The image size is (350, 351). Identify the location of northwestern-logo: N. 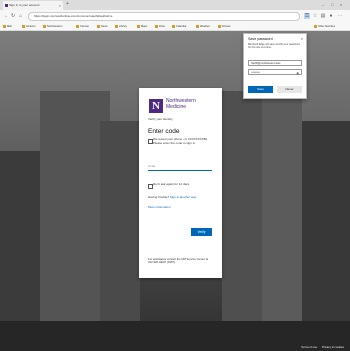
(156, 106).